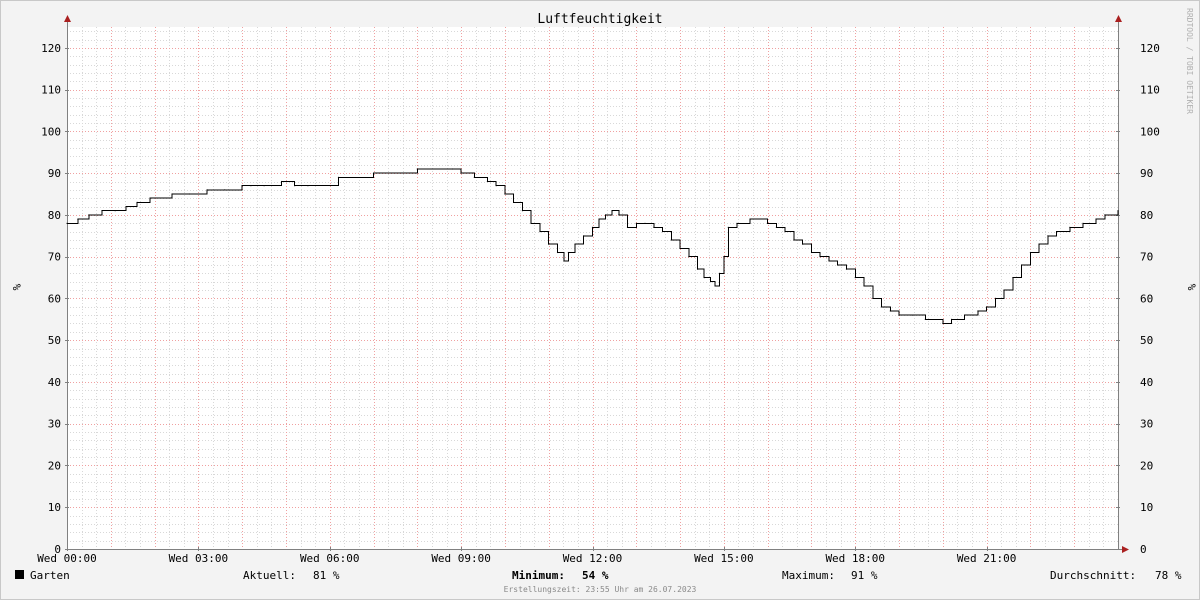 This screenshot has height=600, width=1200. What do you see at coordinates (599, 19) in the screenshot?
I see `chart-title: Luftfeuchtigkeit` at bounding box center [599, 19].